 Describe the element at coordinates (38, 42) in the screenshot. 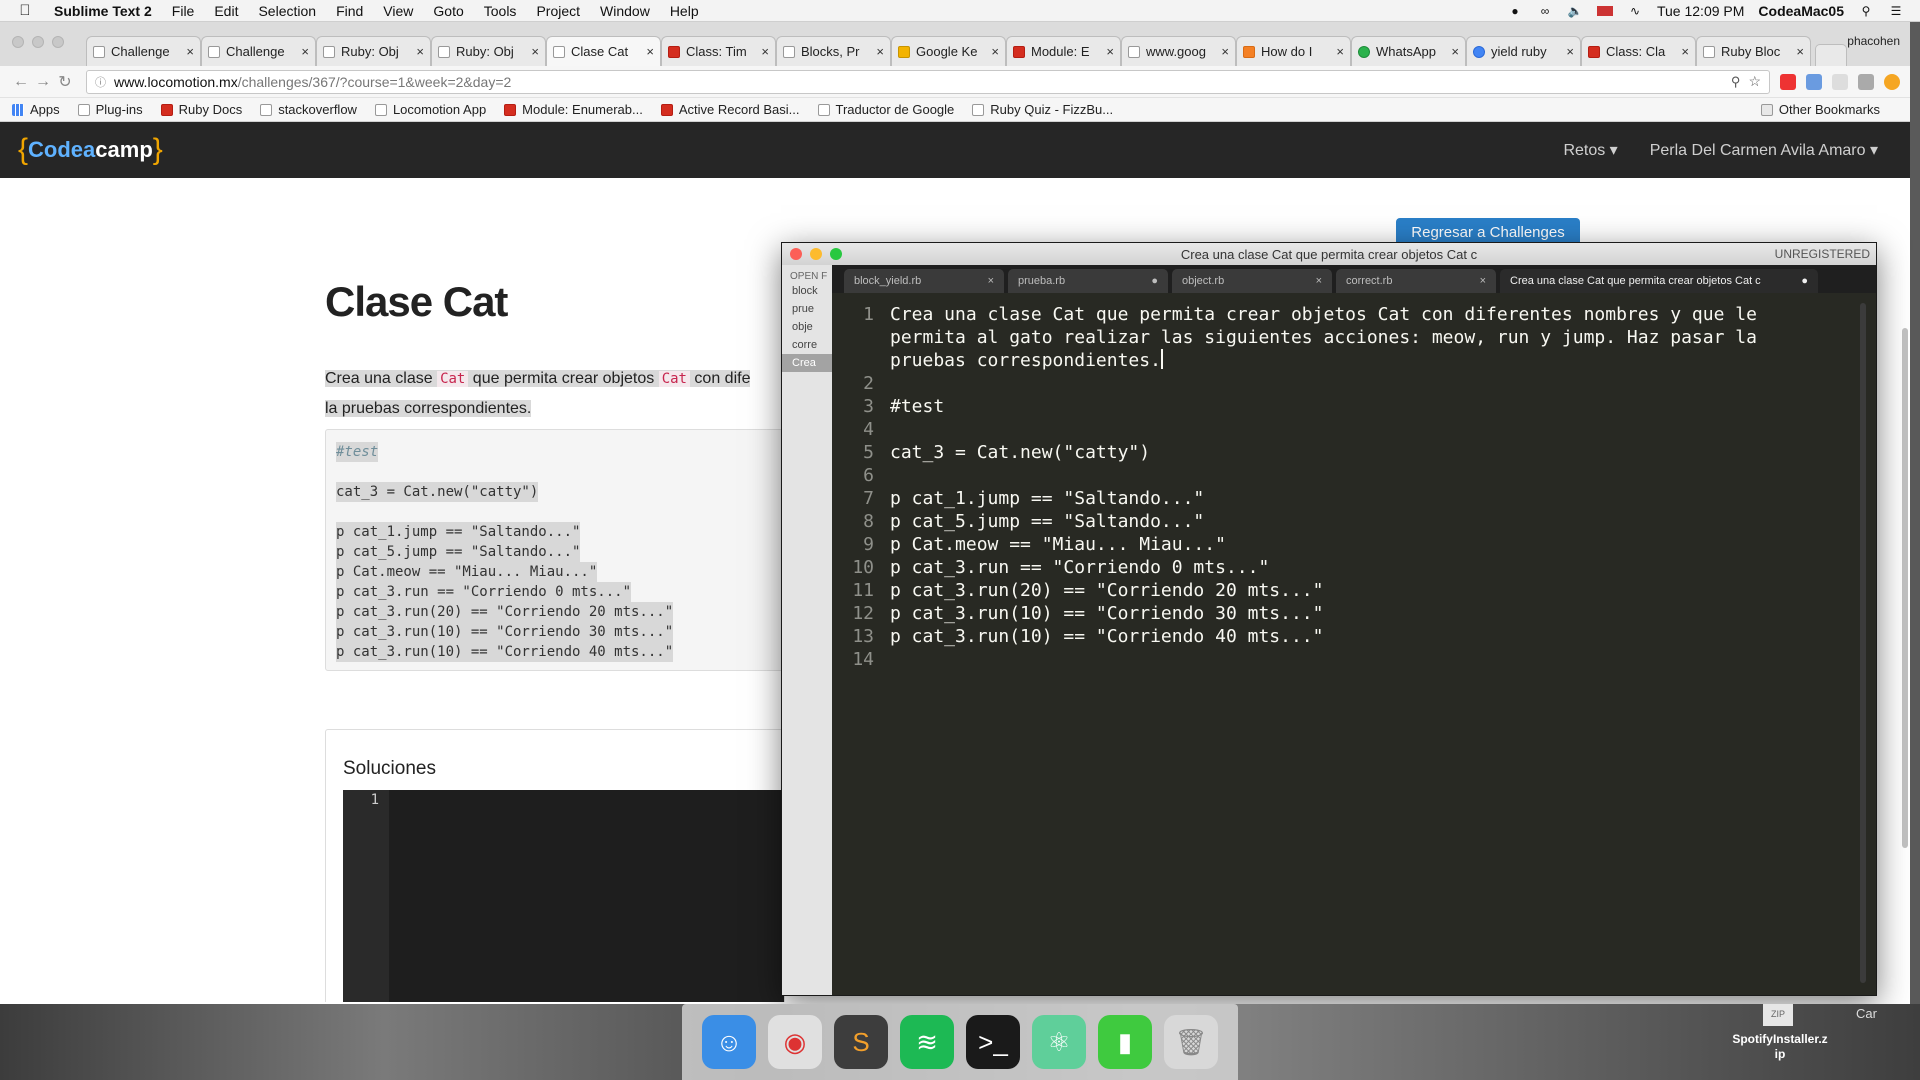

I see `browser-minimize-button` at that location.